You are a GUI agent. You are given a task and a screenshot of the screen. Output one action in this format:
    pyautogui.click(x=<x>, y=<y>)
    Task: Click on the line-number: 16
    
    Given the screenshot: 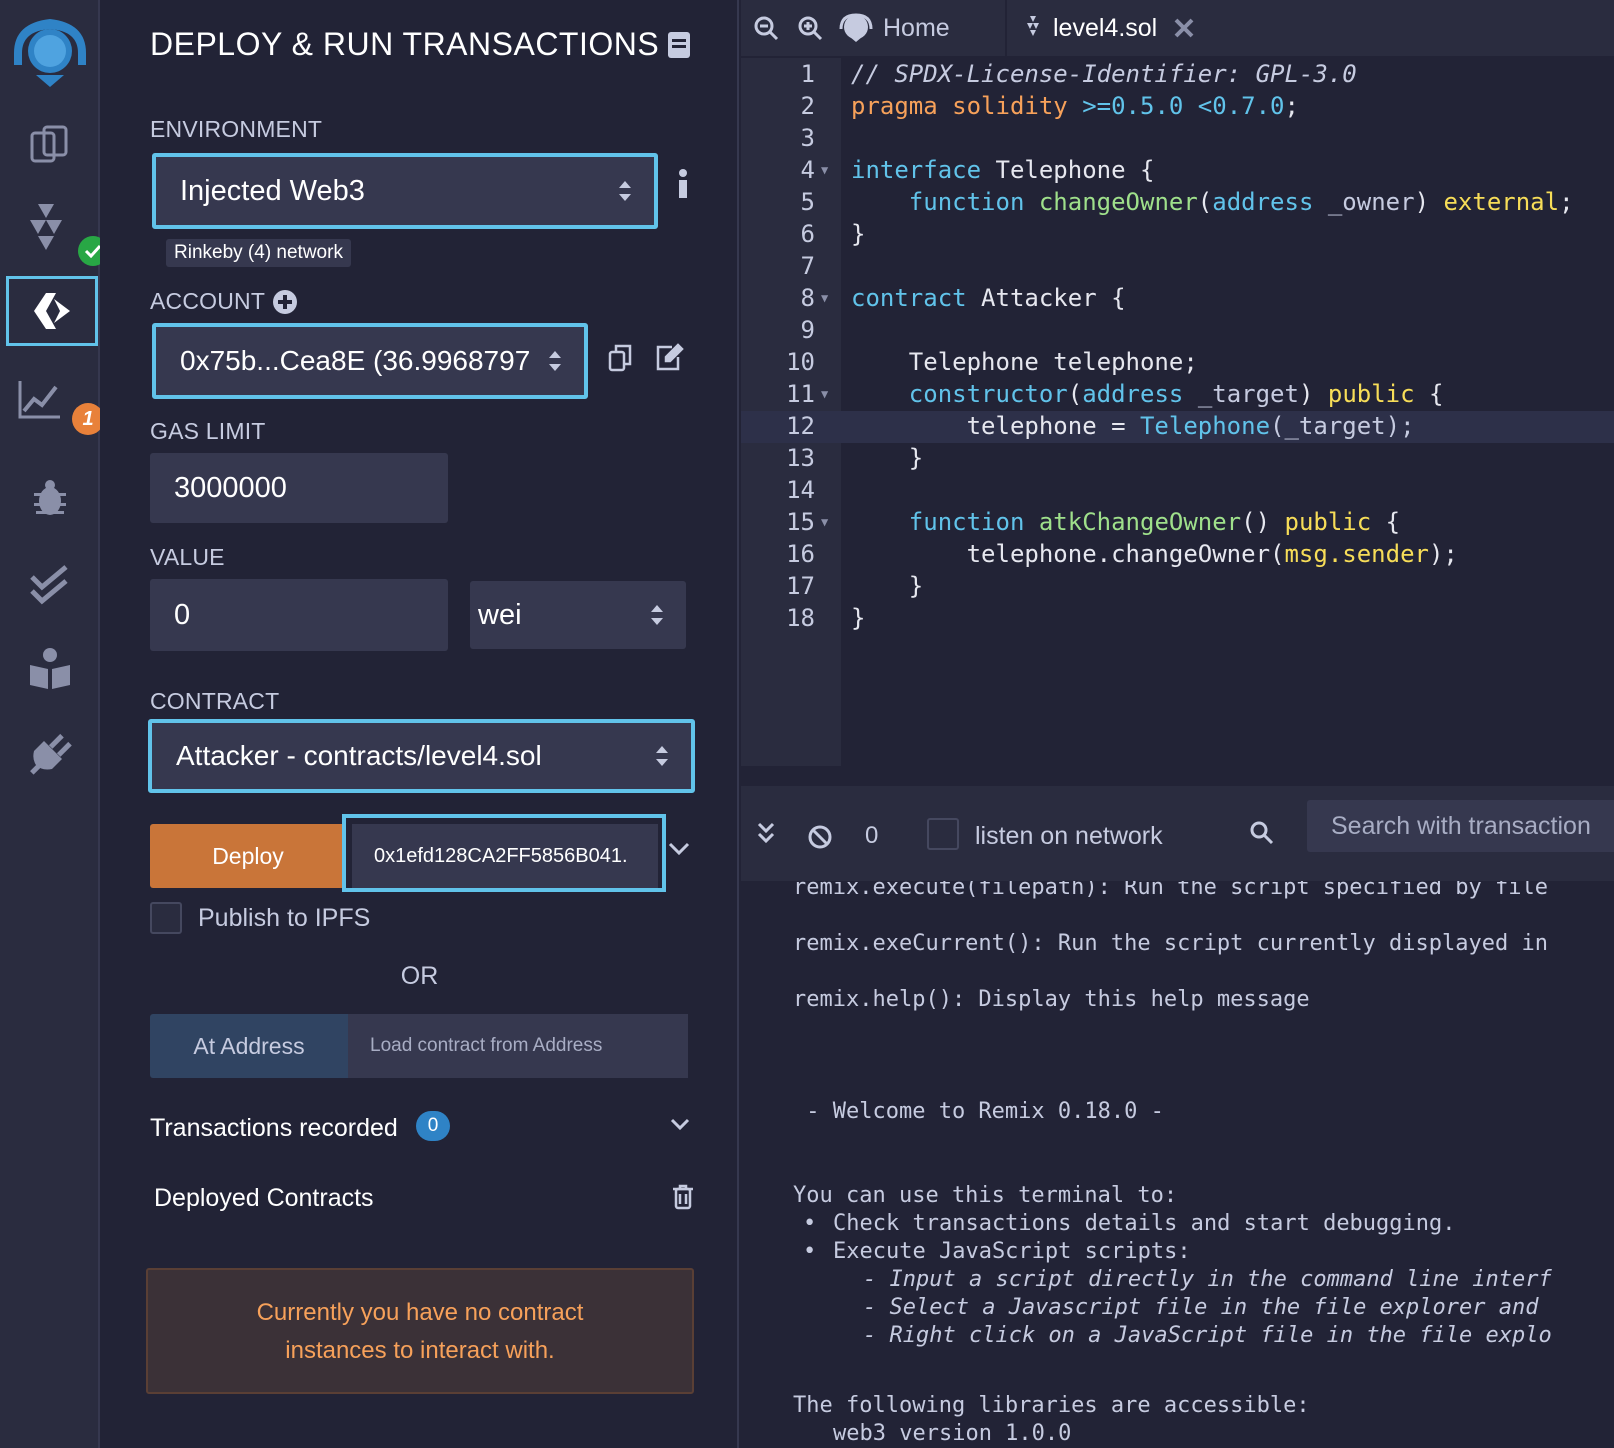 What is the action you would take?
    pyautogui.click(x=800, y=554)
    